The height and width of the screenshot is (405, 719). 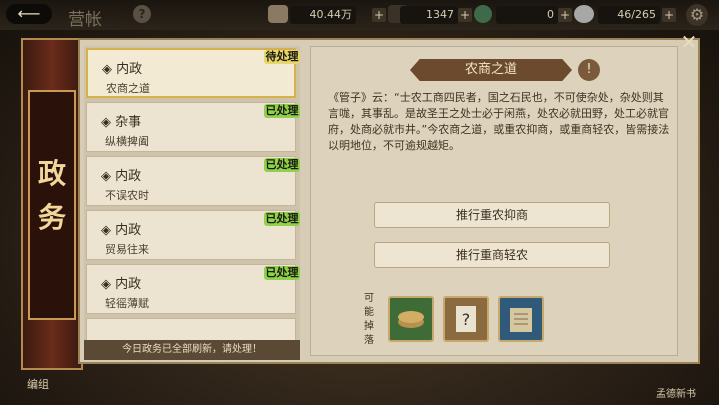 I want to click on formation-button: 编组, so click(x=38, y=384).